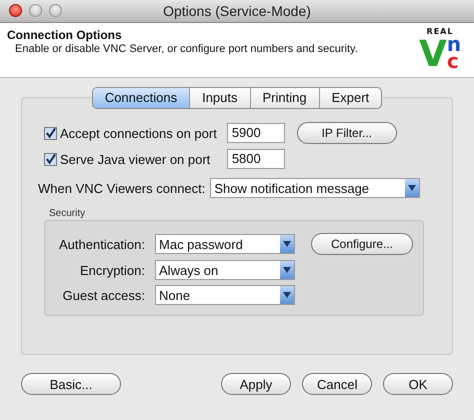  I want to click on dropdown: Show notification message, so click(315, 188).